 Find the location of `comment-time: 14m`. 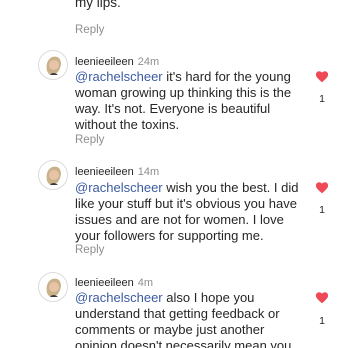

comment-time: 14m is located at coordinates (148, 172).